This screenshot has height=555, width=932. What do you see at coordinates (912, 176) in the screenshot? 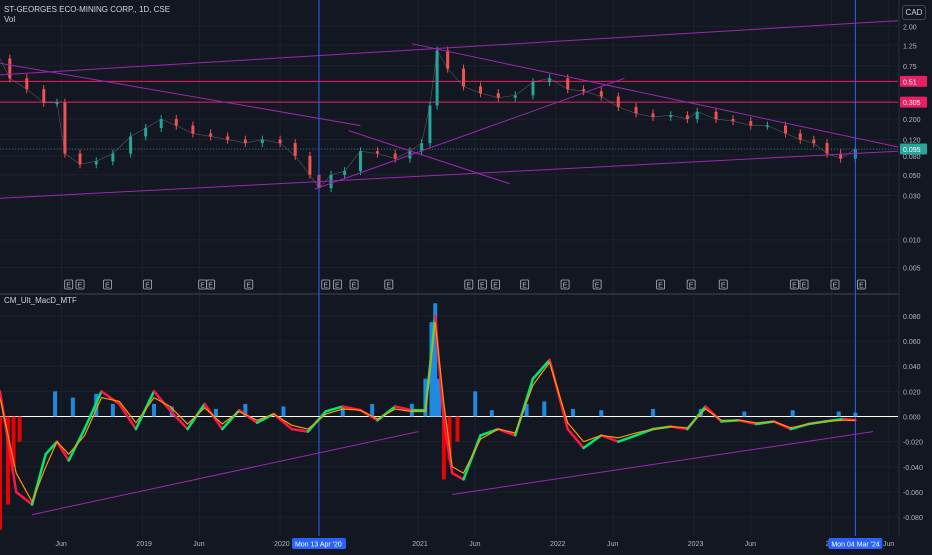
I see `price-axis-tick: 0.050` at bounding box center [912, 176].